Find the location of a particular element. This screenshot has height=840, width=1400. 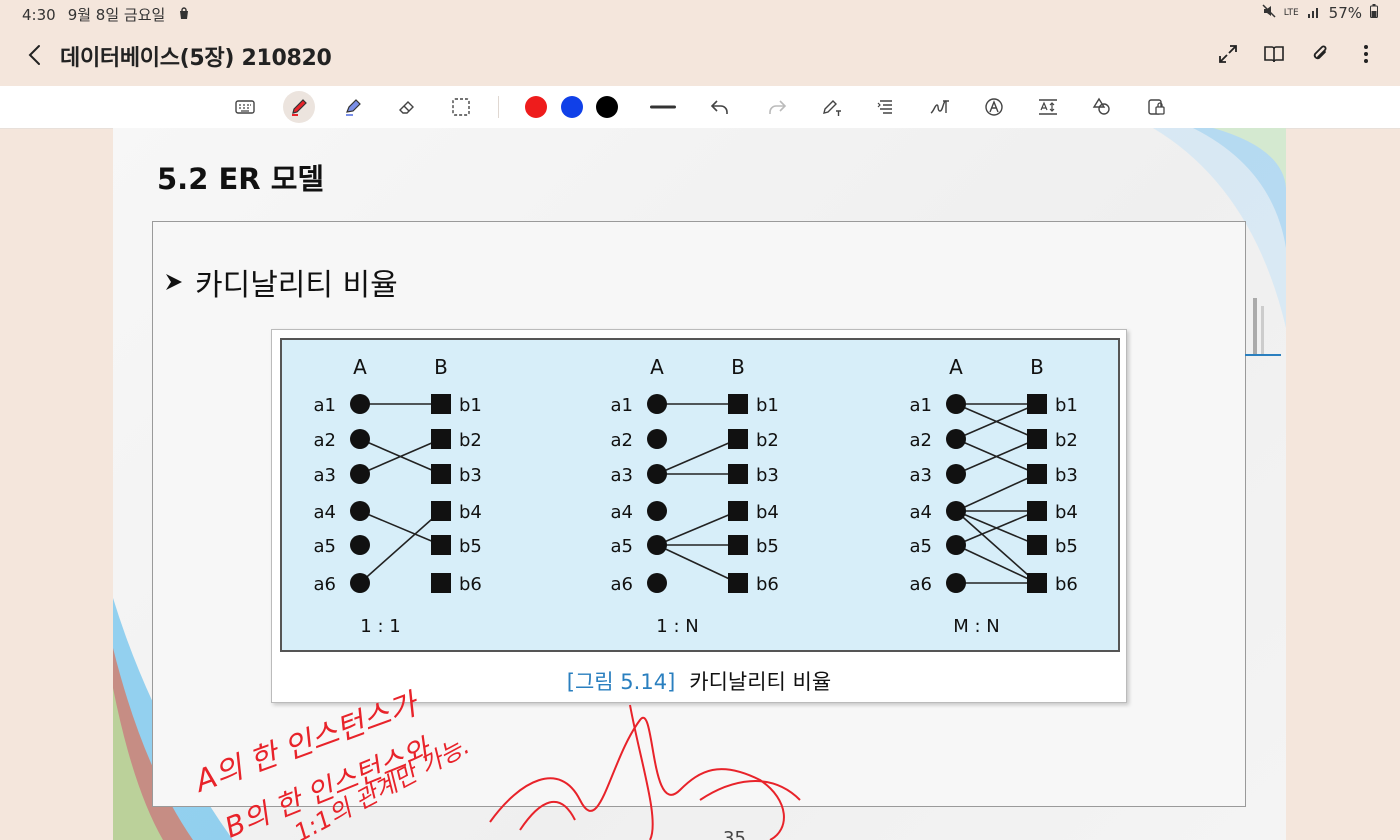

black-dot is located at coordinates (607, 107).